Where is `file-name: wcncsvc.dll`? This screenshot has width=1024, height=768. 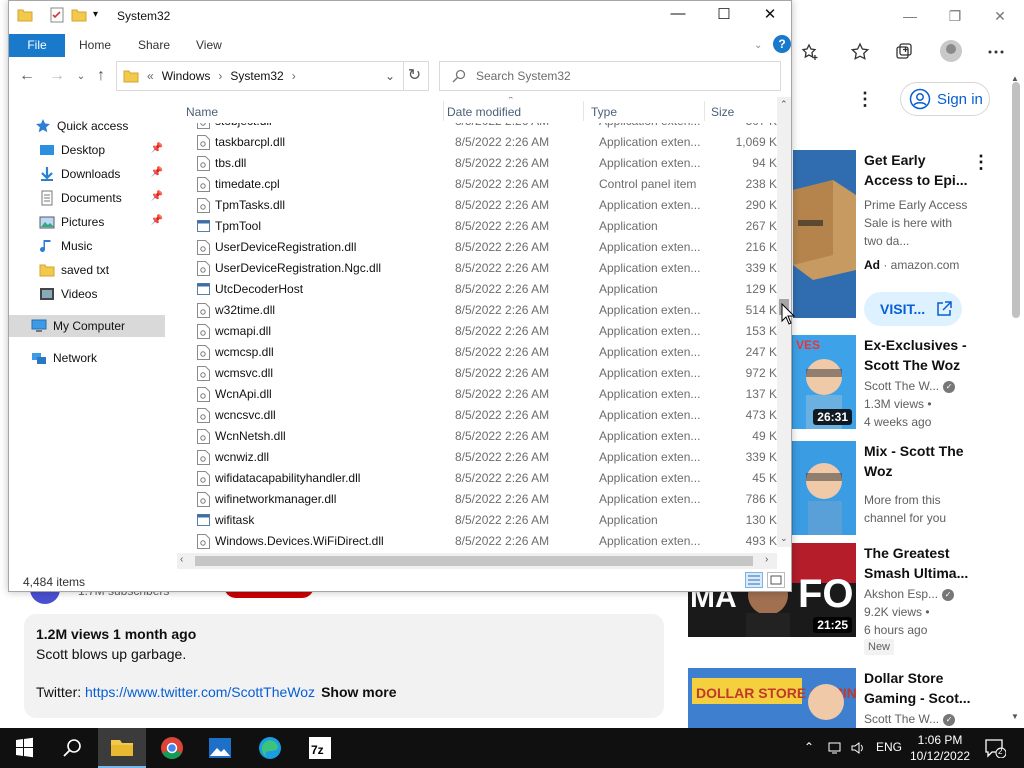
file-name: wcncsvc.dll is located at coordinates (245, 415).